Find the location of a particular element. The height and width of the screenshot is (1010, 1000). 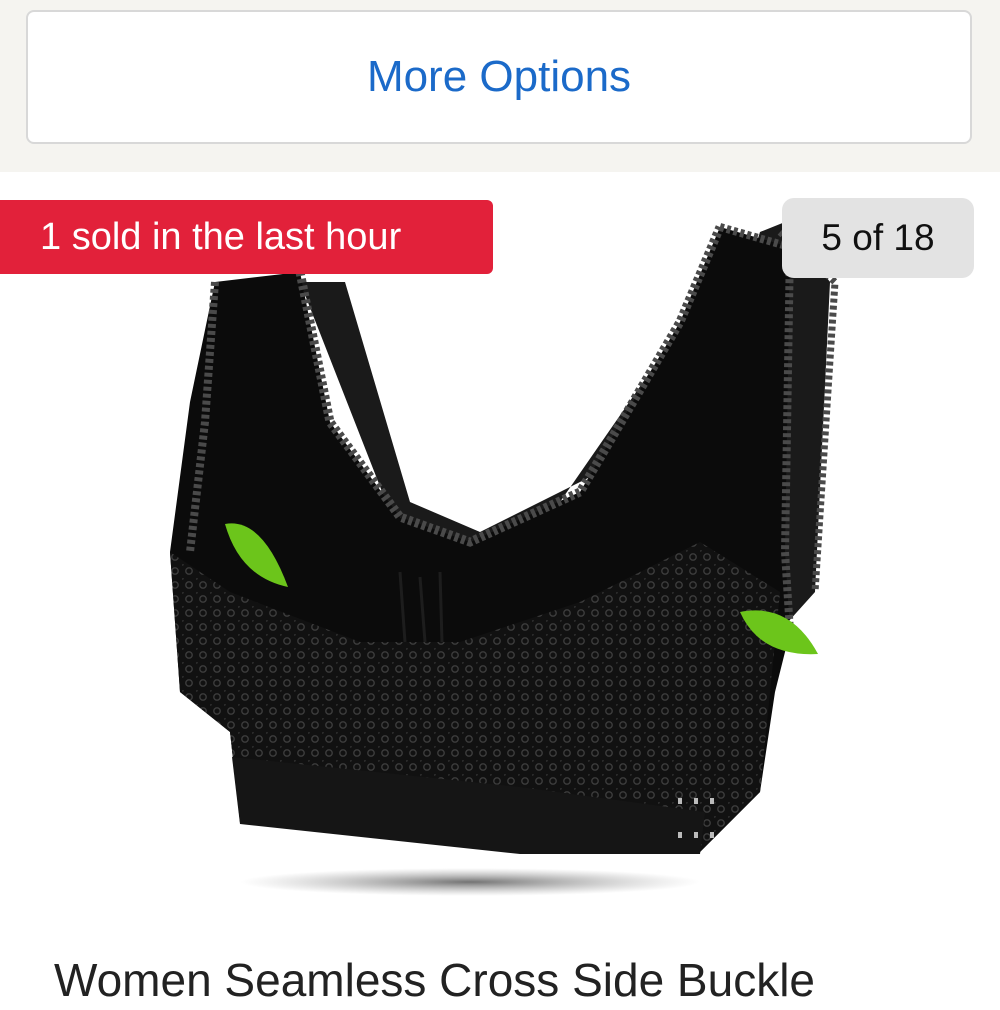

sold-recently-badge: 1 sold in the last hour is located at coordinates (246, 237).